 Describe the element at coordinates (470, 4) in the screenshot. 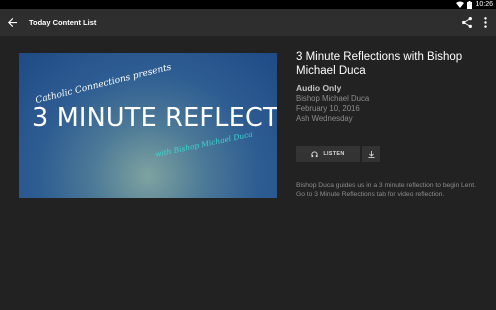

I see `battery-icon` at that location.